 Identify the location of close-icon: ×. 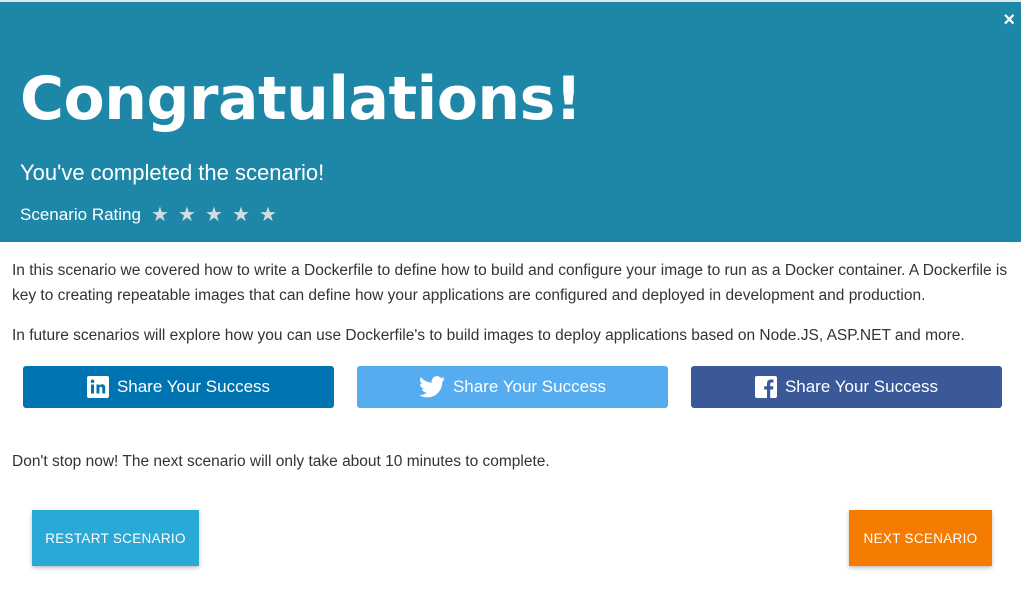
(1009, 20).